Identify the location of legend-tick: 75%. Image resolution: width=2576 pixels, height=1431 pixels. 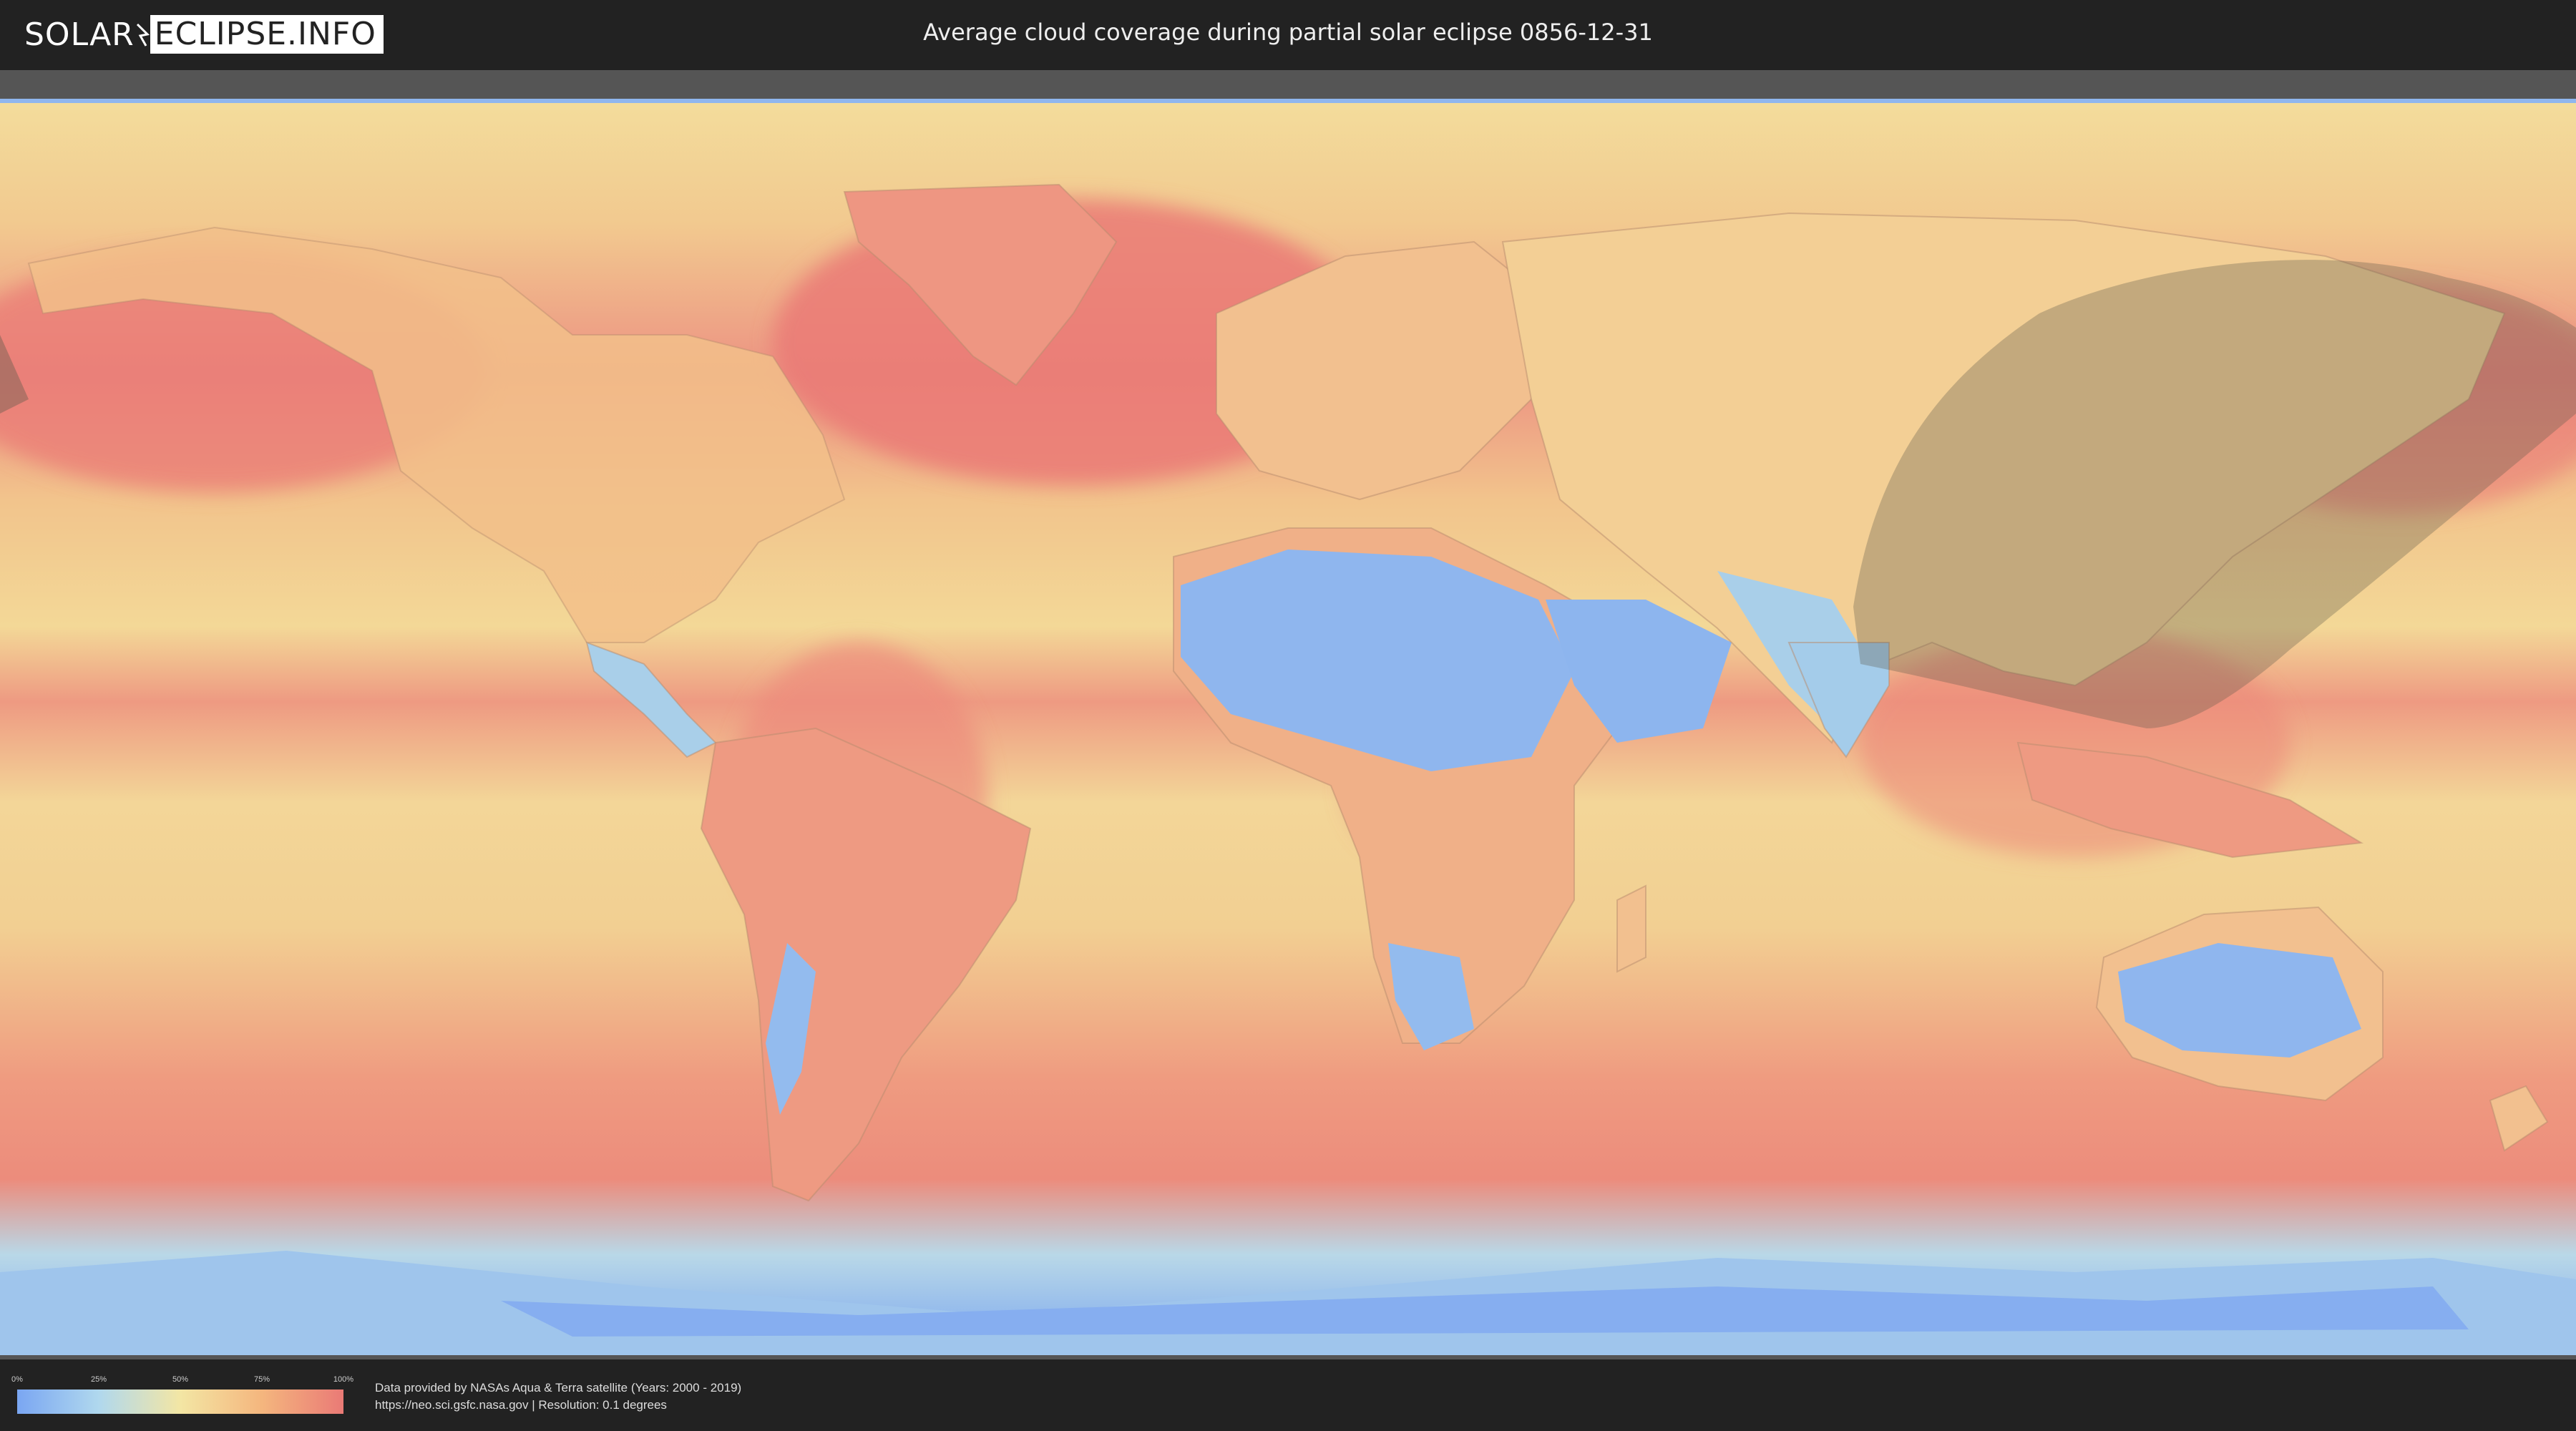
(261, 1379).